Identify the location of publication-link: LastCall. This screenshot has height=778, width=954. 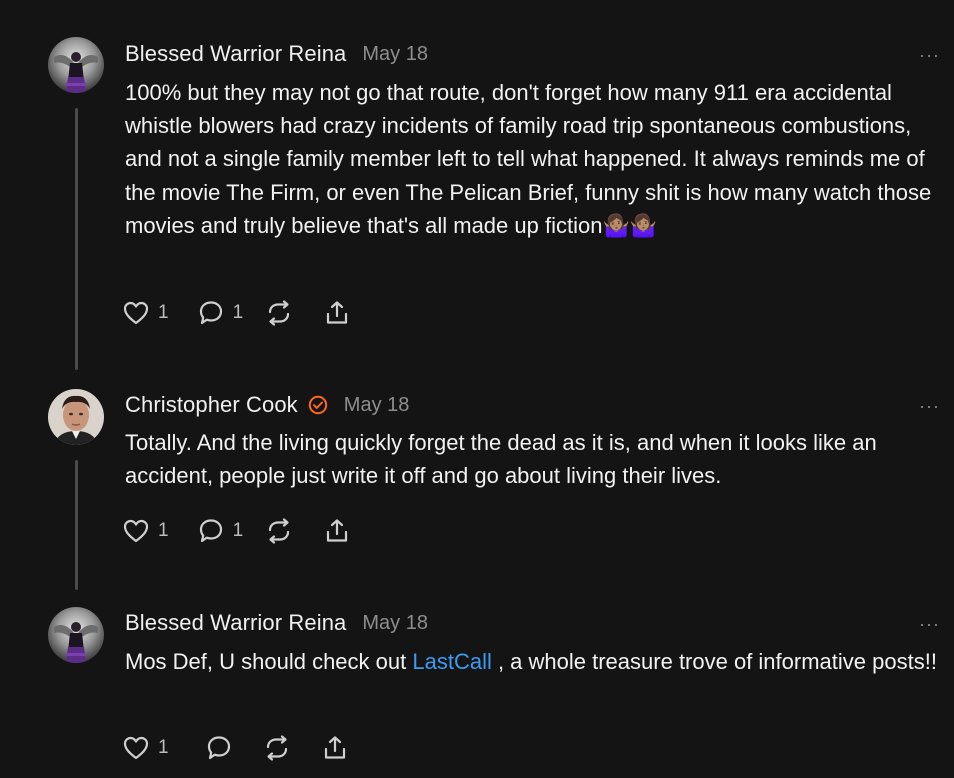
(451, 661).